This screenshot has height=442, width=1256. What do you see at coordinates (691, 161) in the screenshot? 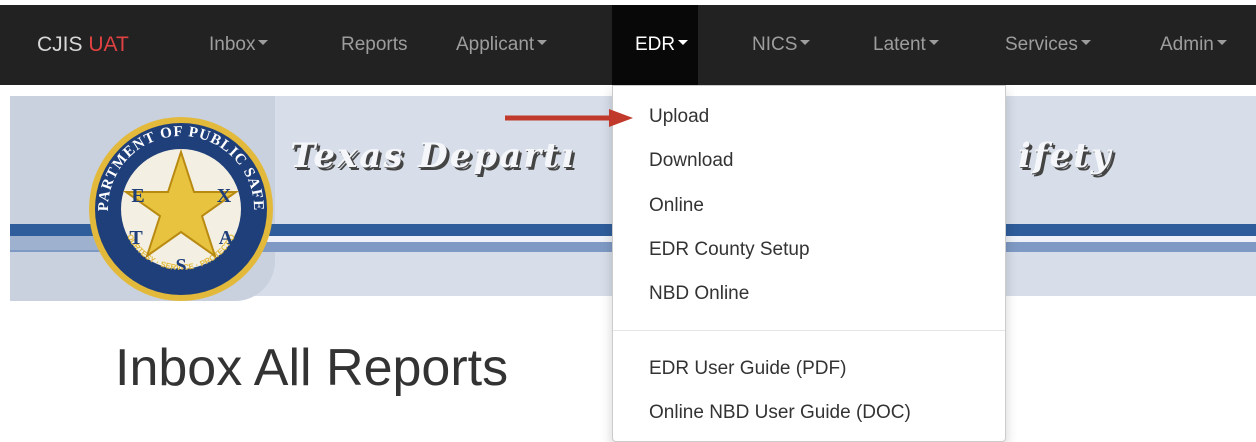
I see `menu-item-download: Download` at bounding box center [691, 161].